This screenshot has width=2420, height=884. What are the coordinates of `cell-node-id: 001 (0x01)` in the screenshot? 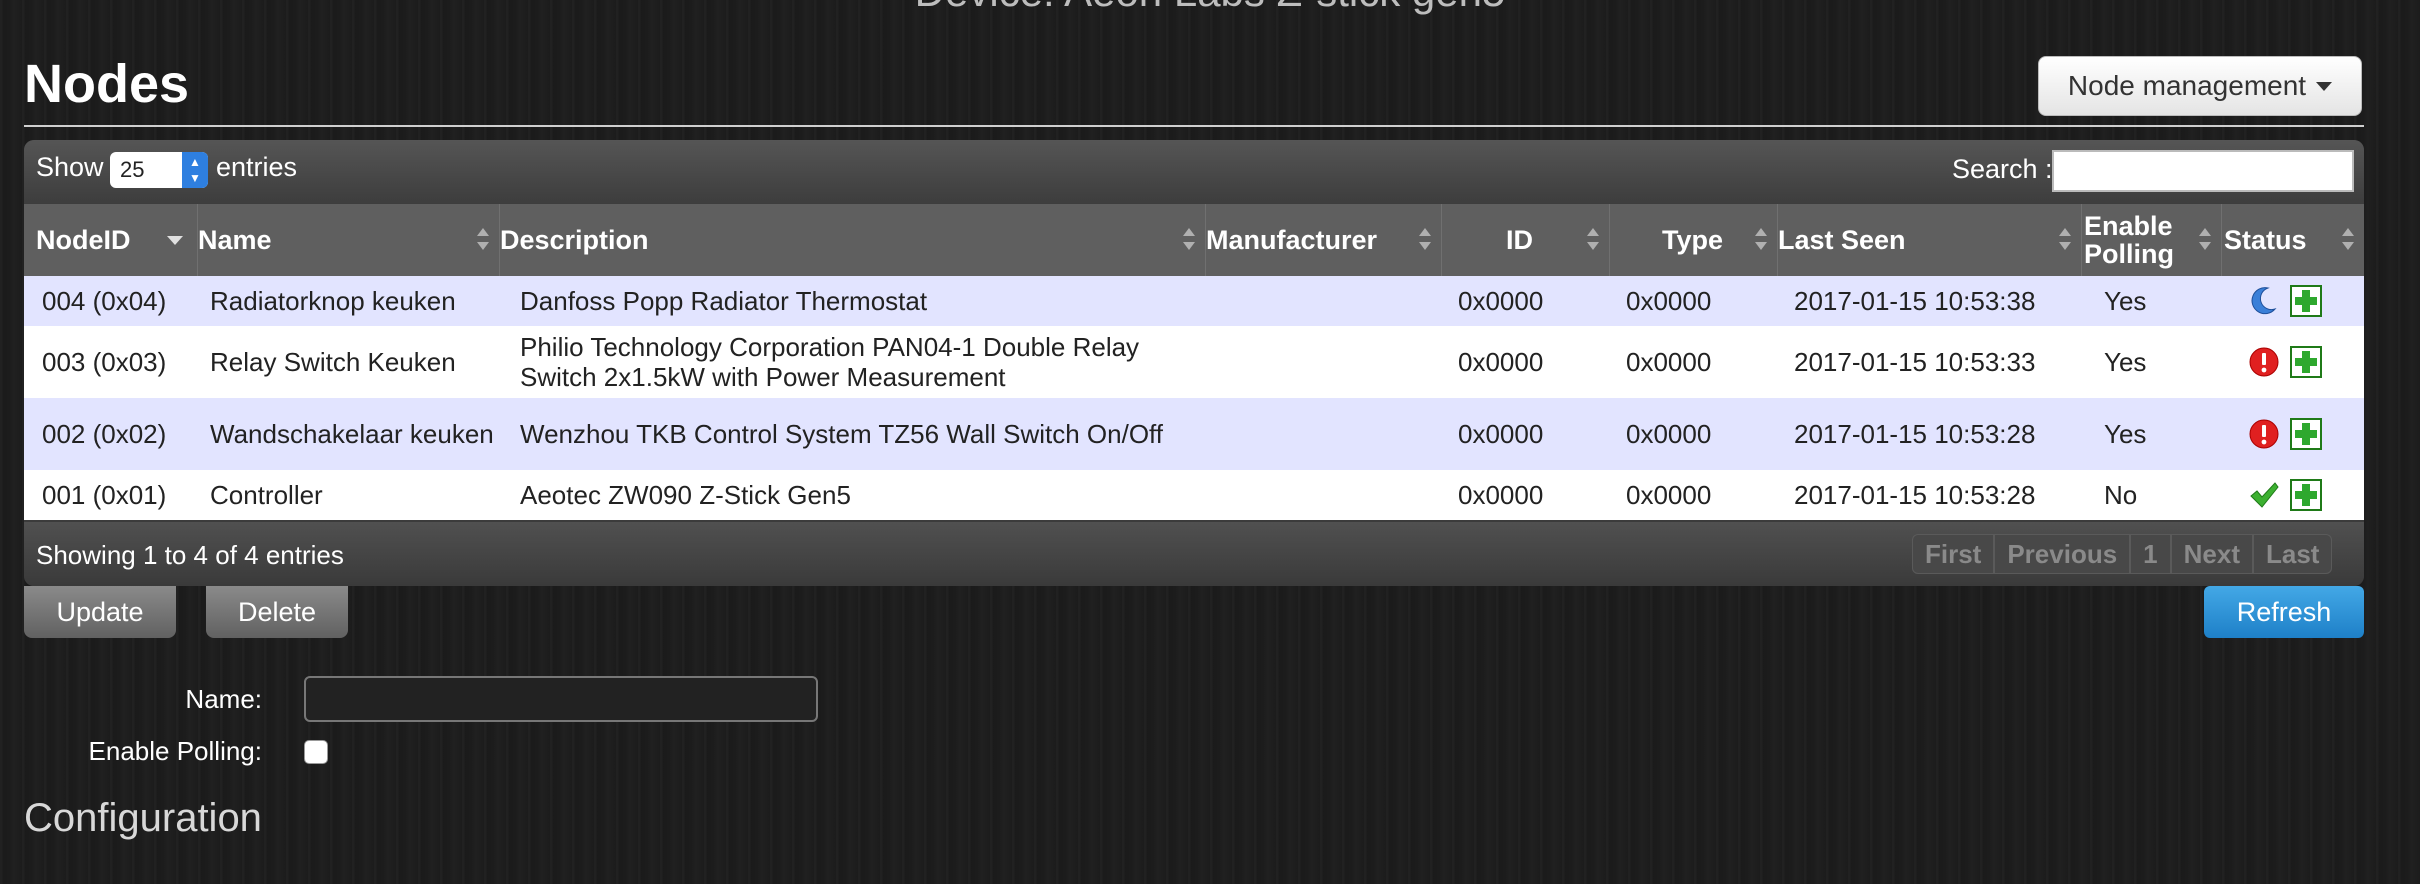 It's located at (104, 495).